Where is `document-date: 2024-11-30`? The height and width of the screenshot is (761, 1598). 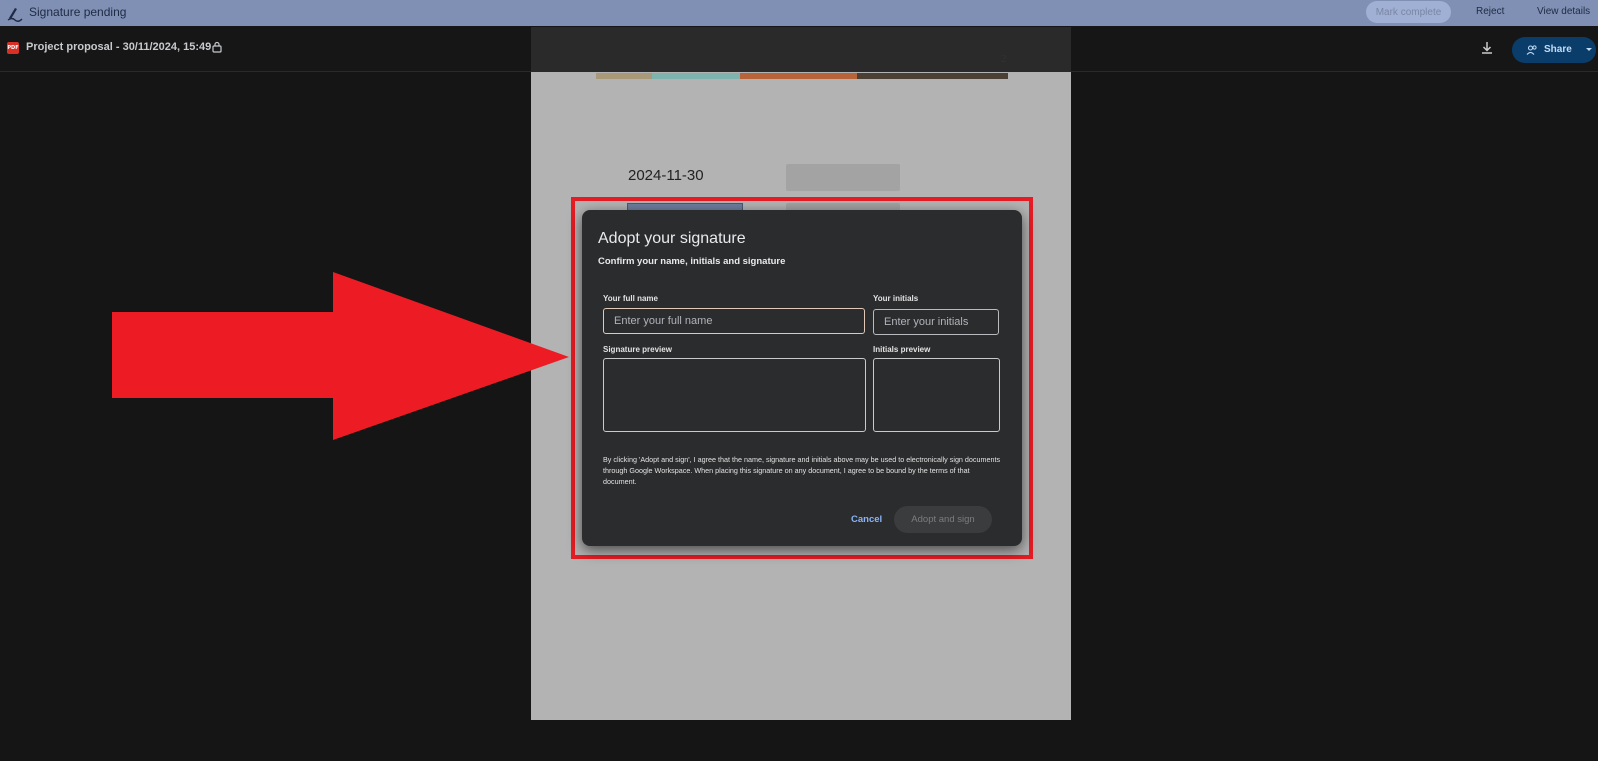
document-date: 2024-11-30 is located at coordinates (666, 175).